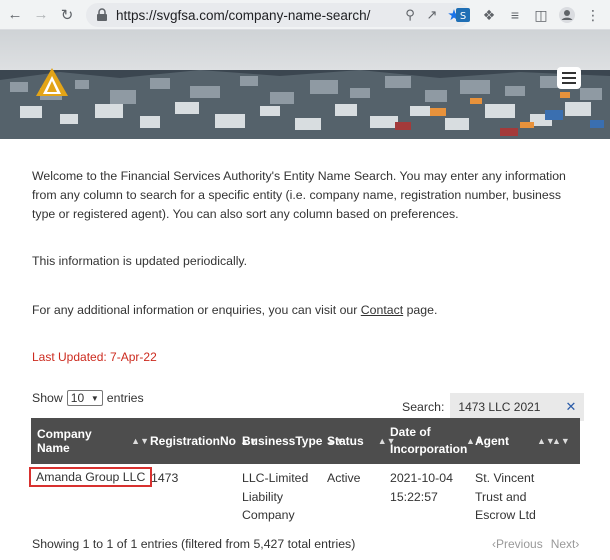 This screenshot has width=610, height=560. I want to click on banner-sky, so click(305, 52).